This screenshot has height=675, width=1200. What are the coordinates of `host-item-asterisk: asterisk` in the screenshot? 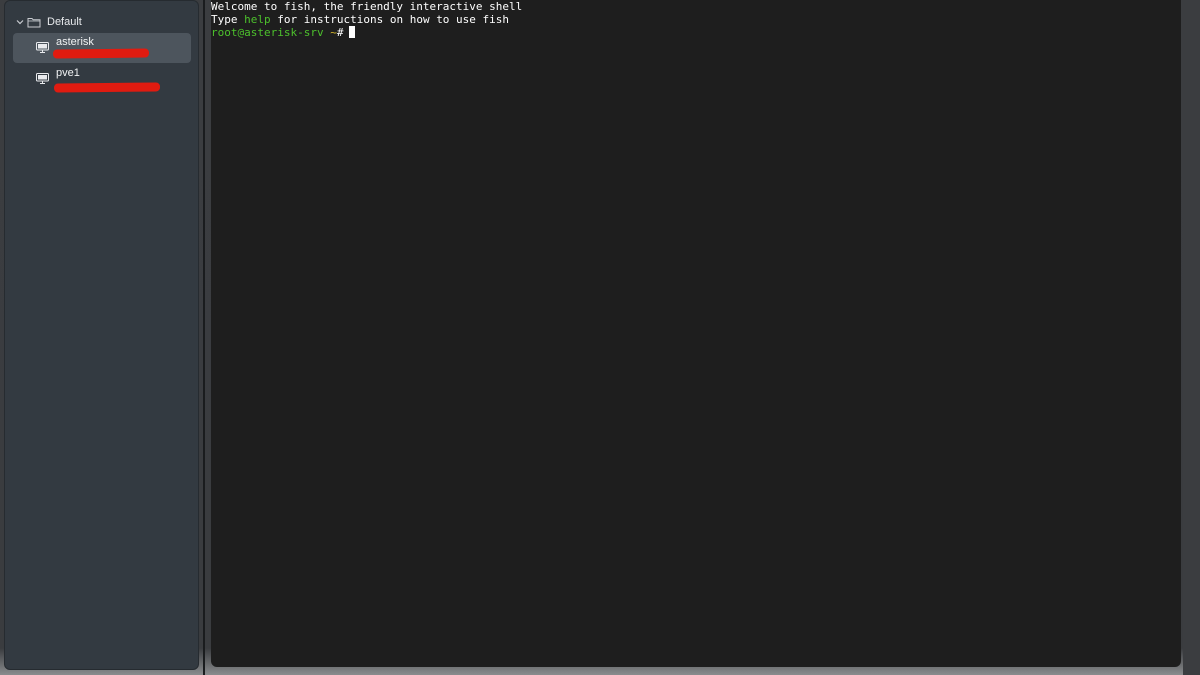 It's located at (102, 48).